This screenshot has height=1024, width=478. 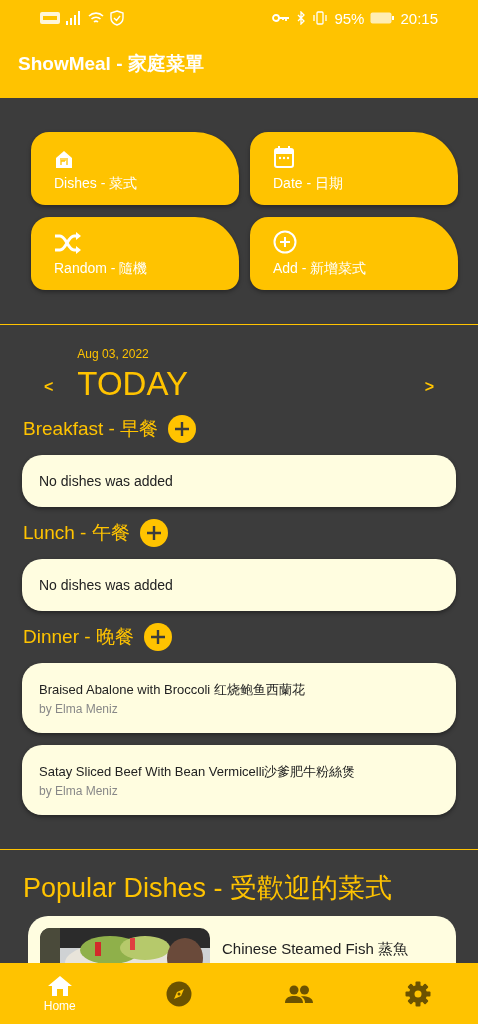 I want to click on people-icon, so click(x=298, y=993).